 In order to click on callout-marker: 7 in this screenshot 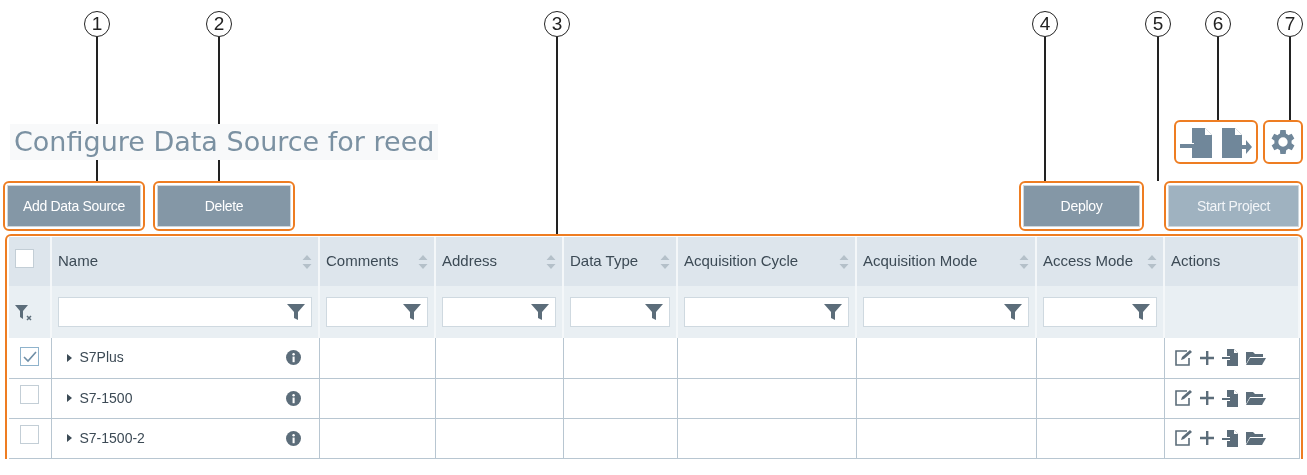, I will do `click(1290, 24)`.